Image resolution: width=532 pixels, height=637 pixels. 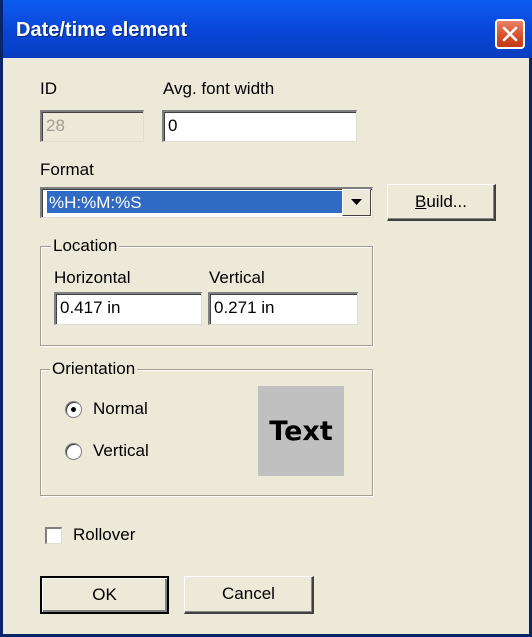 I want to click on normal-radio, so click(x=73, y=409).